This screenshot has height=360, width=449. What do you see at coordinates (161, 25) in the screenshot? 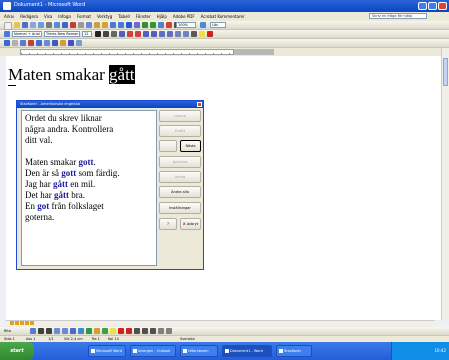
I see `columns-icon` at bounding box center [161, 25].